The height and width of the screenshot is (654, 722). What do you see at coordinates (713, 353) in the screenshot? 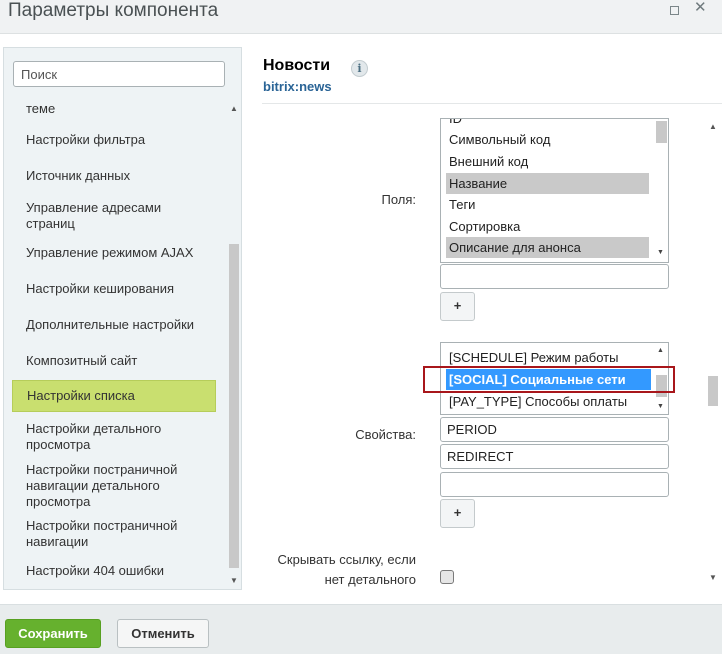
I see `main-scrollbar: ▲ ▼` at bounding box center [713, 353].